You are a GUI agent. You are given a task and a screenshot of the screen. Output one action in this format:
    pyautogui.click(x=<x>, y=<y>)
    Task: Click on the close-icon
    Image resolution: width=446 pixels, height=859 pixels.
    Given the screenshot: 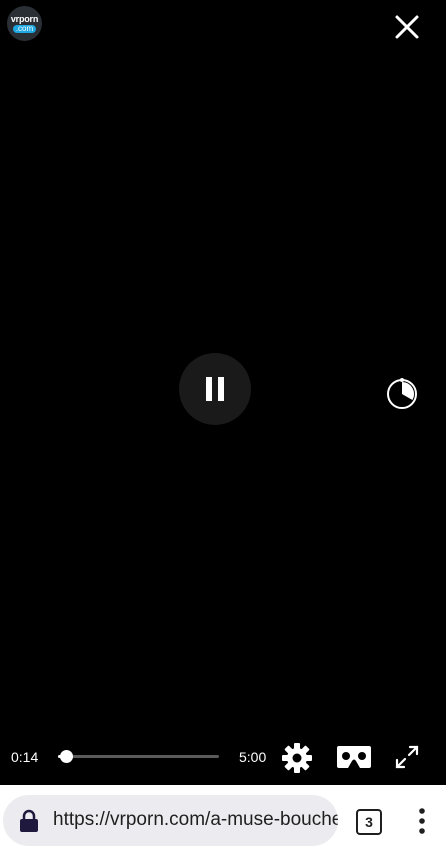 What is the action you would take?
    pyautogui.click(x=407, y=27)
    